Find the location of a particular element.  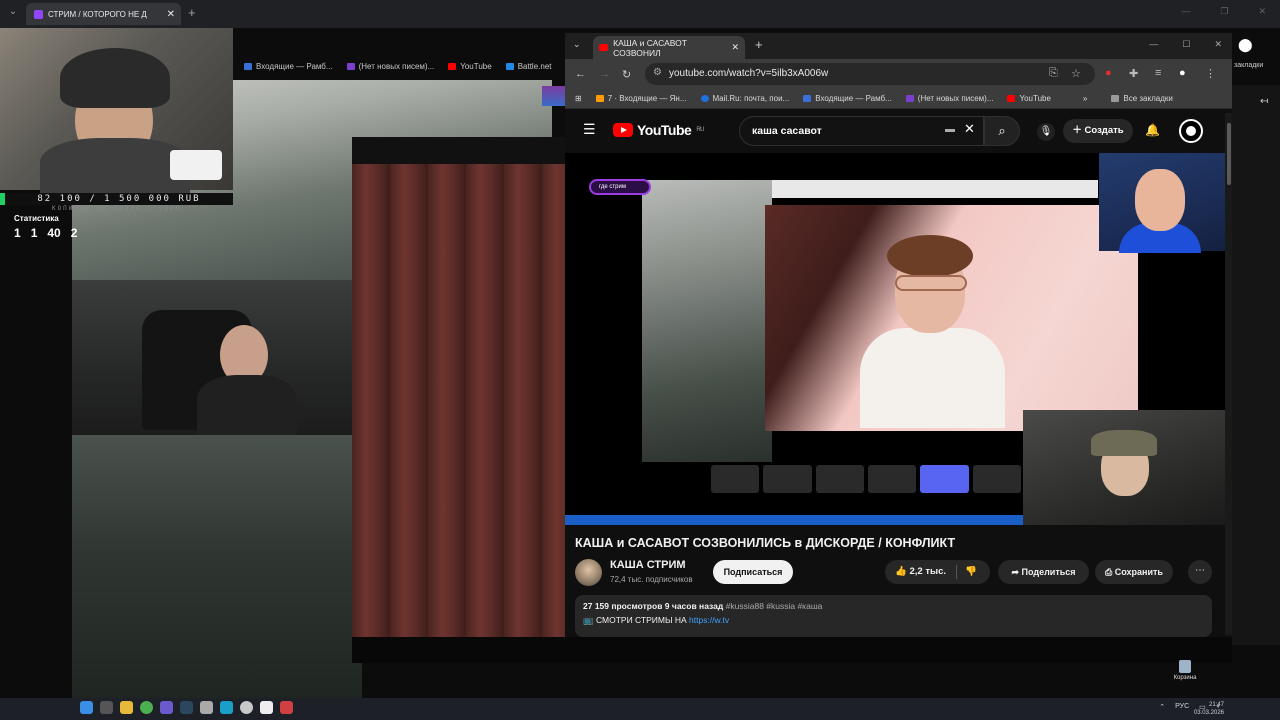

subscribe-button: Подписаться is located at coordinates (753, 572).